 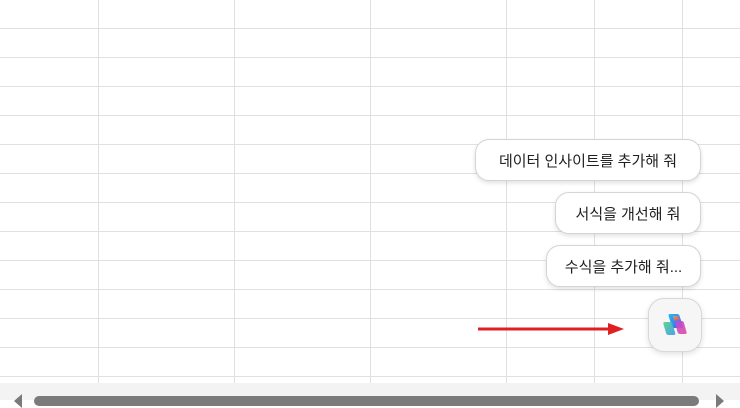 What do you see at coordinates (366, 401) in the screenshot?
I see `horizontal-scrollbar-thumb` at bounding box center [366, 401].